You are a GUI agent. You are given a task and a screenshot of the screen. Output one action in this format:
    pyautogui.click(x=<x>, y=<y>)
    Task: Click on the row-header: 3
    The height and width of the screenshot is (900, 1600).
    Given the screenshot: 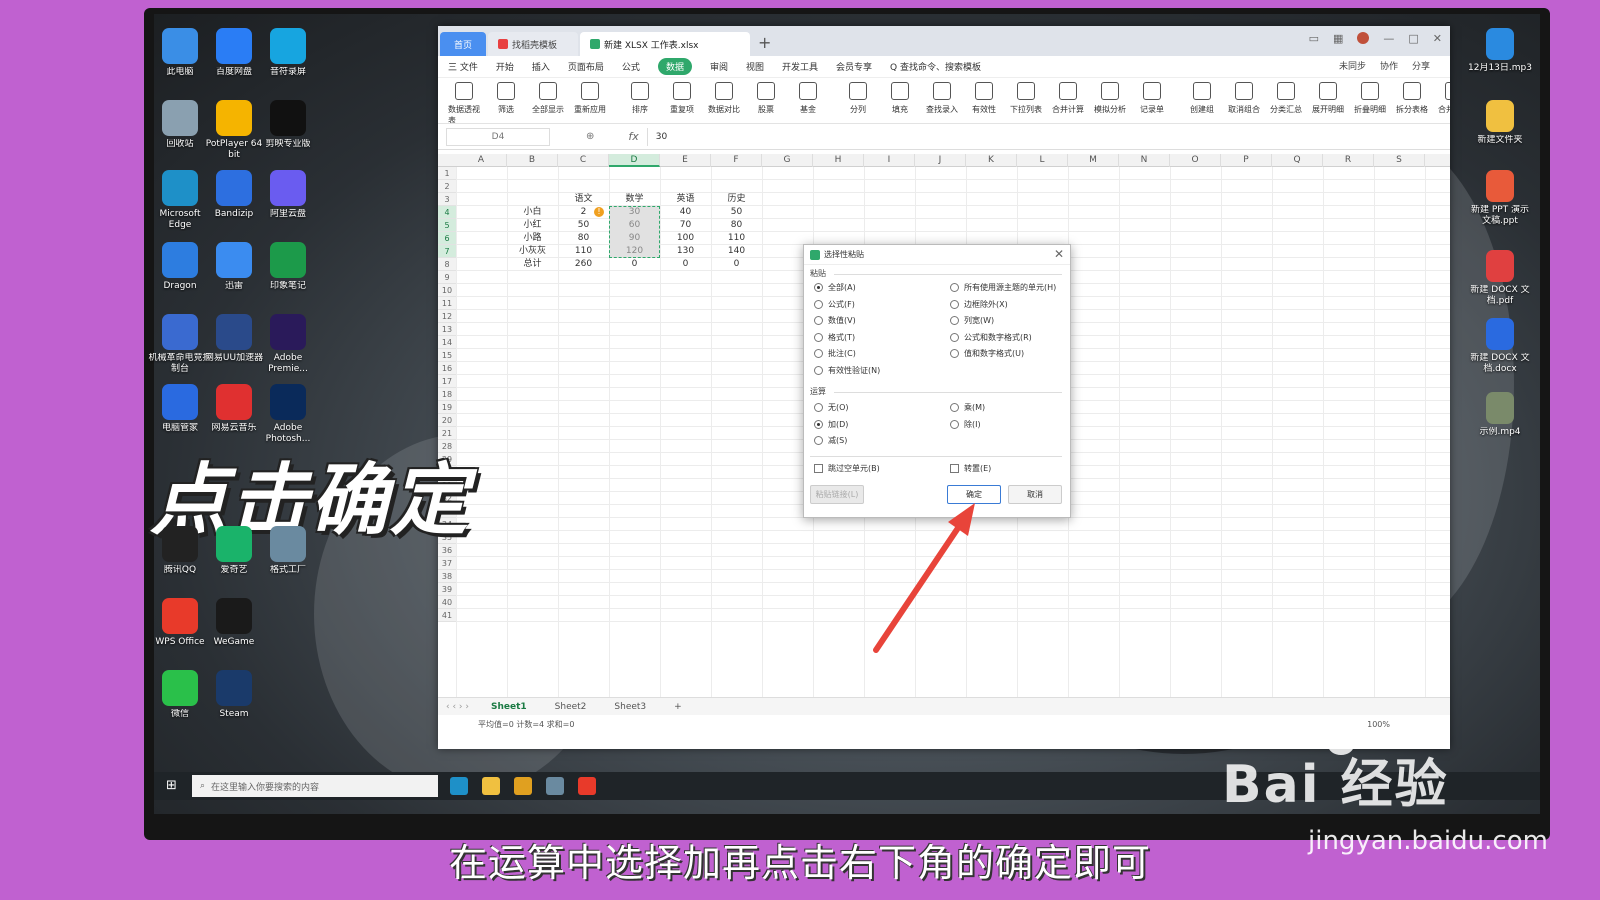 What is the action you would take?
    pyautogui.click(x=447, y=199)
    